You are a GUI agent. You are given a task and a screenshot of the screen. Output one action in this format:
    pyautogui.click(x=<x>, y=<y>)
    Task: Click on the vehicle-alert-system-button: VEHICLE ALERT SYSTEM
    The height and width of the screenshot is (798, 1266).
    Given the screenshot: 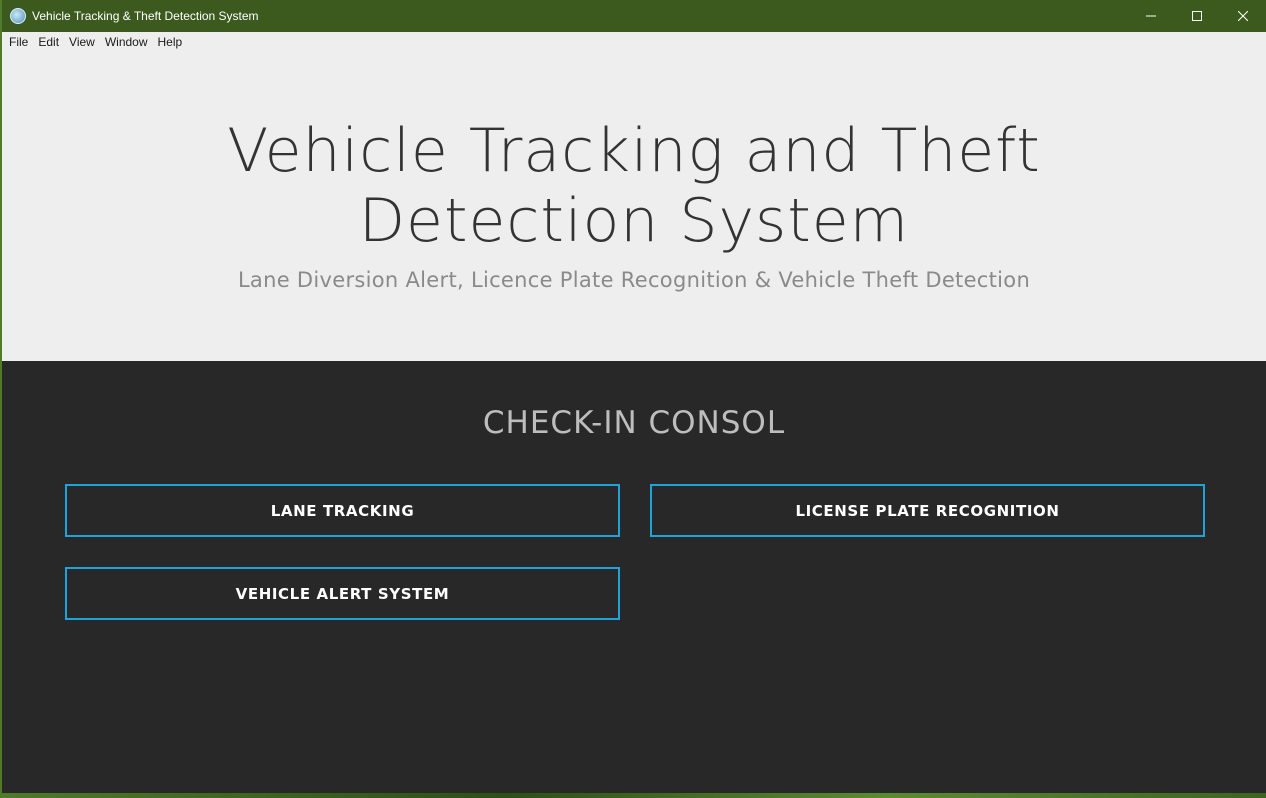 What is the action you would take?
    pyautogui.click(x=342, y=593)
    